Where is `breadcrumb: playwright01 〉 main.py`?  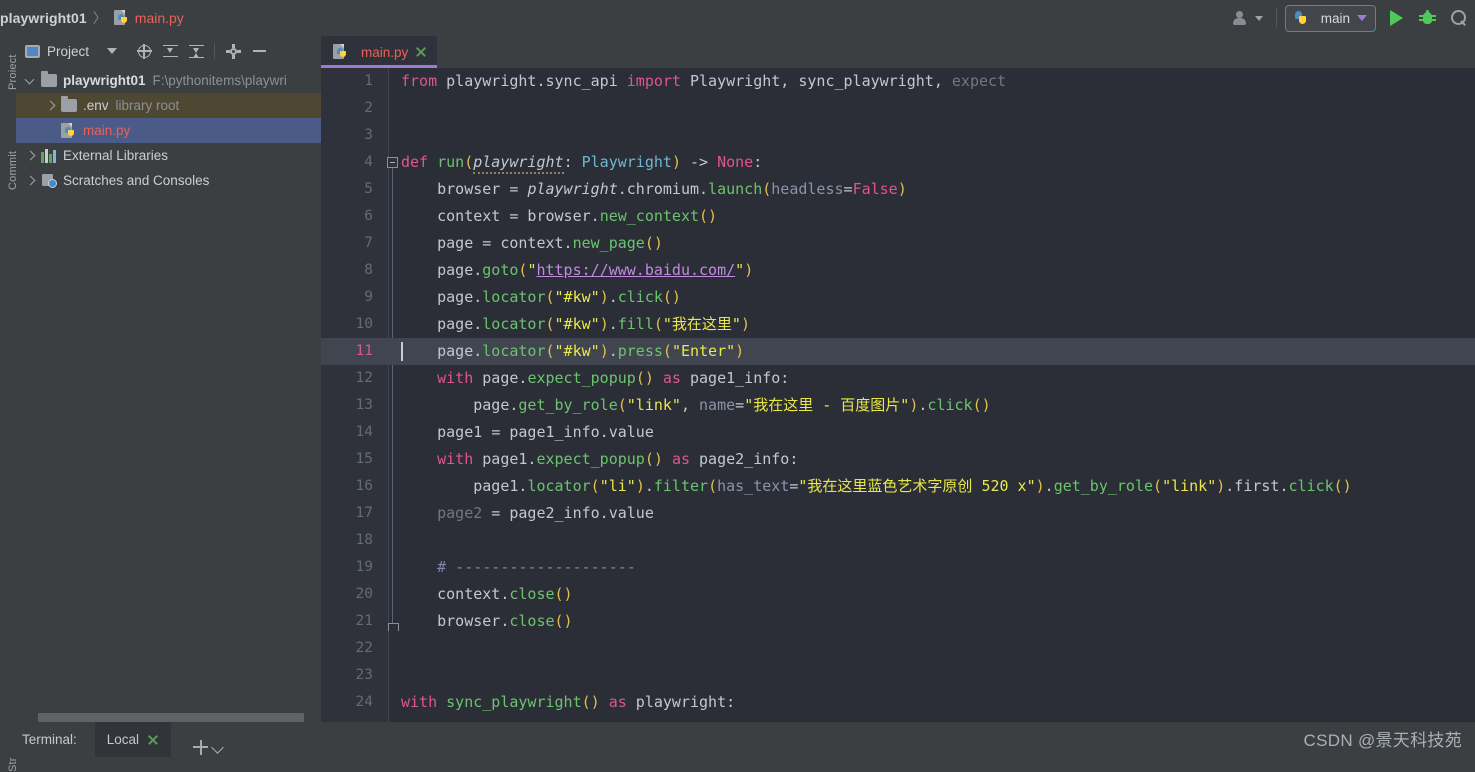 breadcrumb: playwright01 〉 main.py is located at coordinates (92, 18).